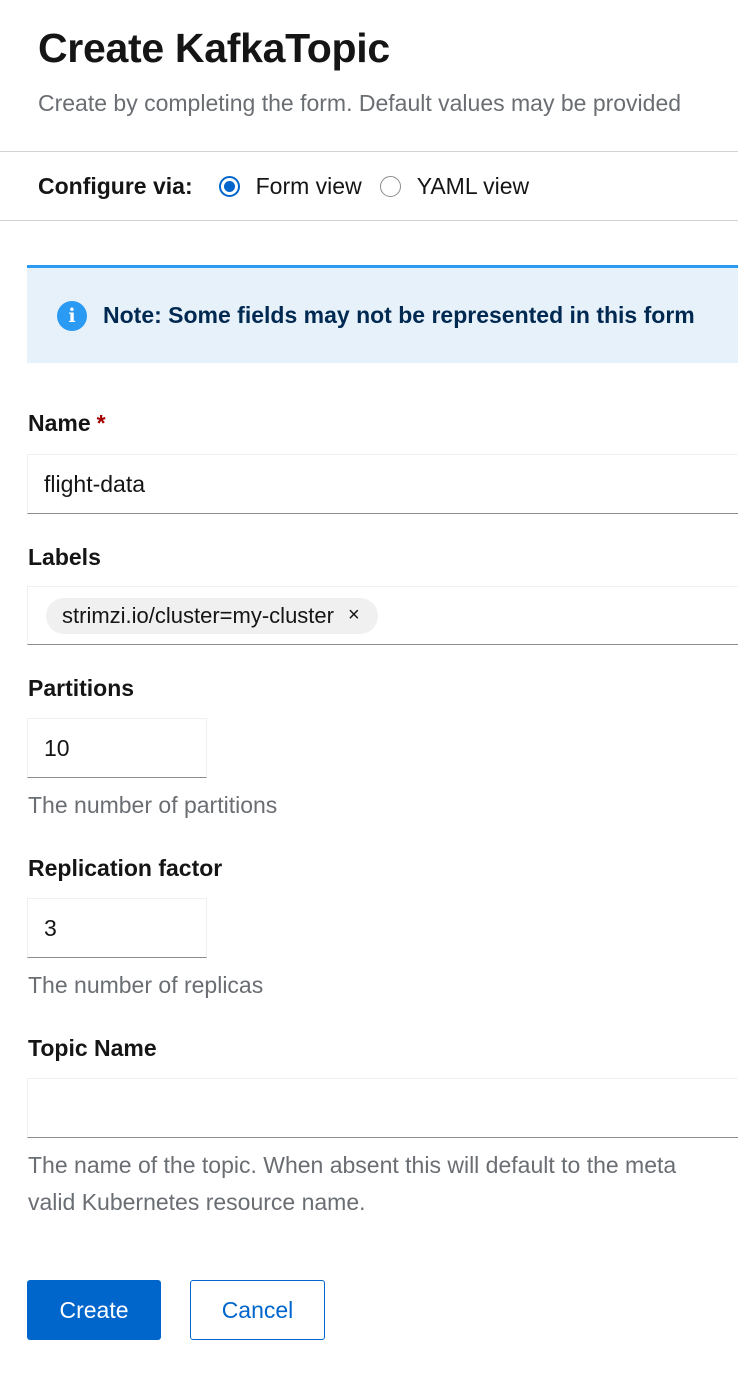 The height and width of the screenshot is (1392, 738). What do you see at coordinates (125, 868) in the screenshot?
I see `replication-factor-field-label: Replication factor` at bounding box center [125, 868].